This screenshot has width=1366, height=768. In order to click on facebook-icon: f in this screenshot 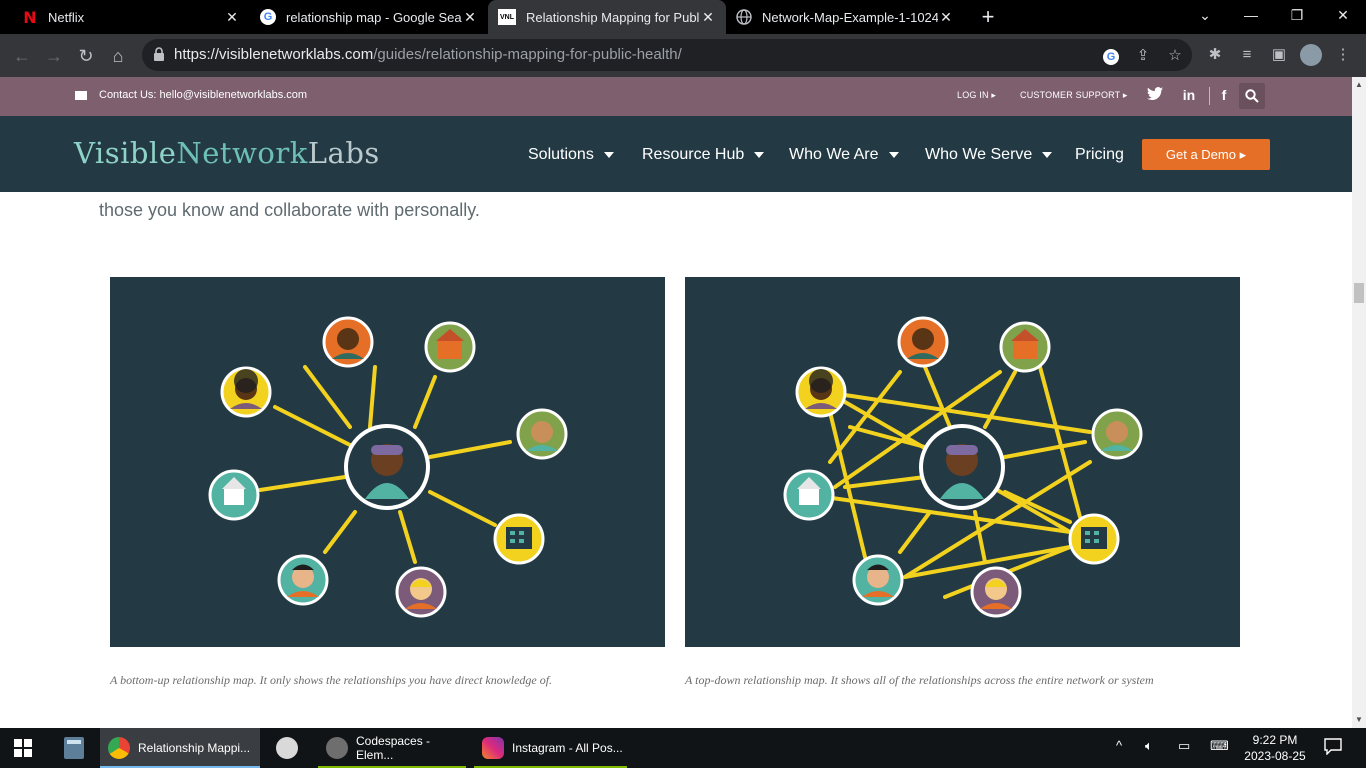, I will do `click(1224, 95)`.